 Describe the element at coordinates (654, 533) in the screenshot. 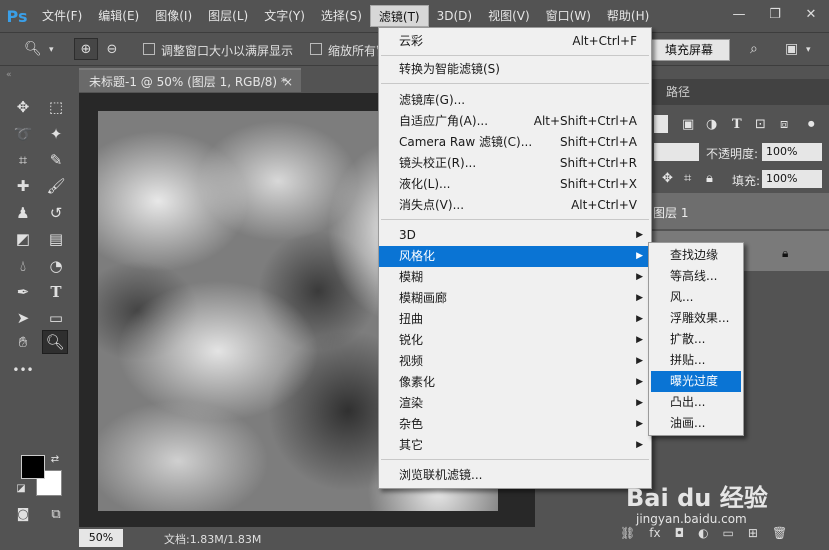

I see `fx-icon: fx` at that location.